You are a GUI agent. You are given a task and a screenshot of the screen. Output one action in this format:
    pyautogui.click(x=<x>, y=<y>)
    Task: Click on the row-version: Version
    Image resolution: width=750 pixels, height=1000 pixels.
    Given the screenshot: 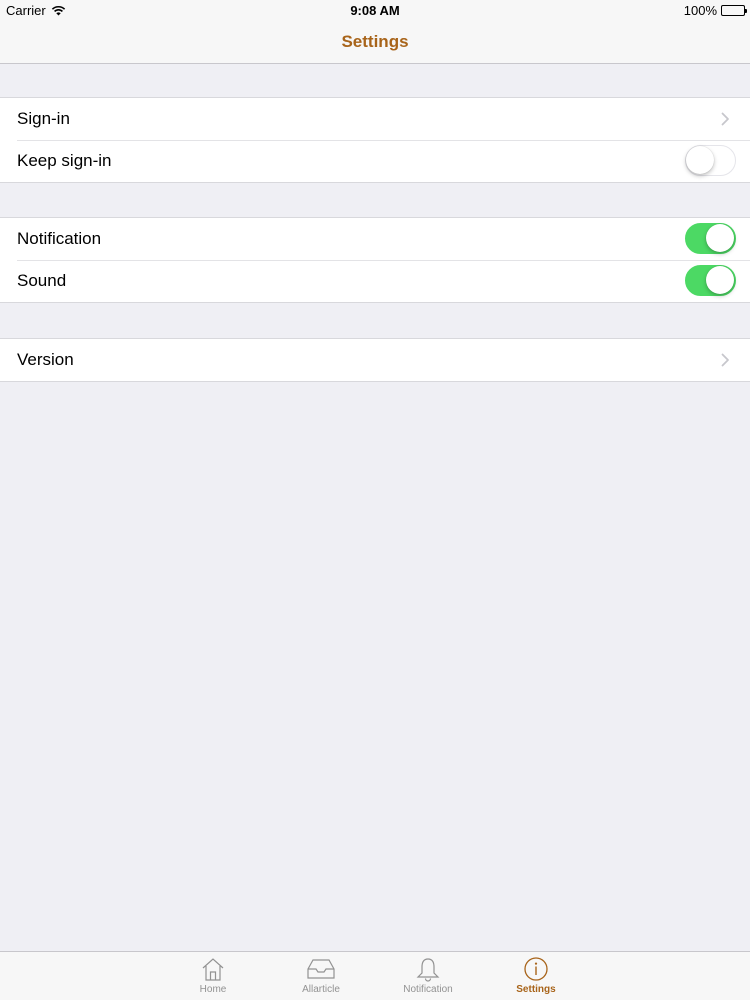 What is the action you would take?
    pyautogui.click(x=375, y=360)
    